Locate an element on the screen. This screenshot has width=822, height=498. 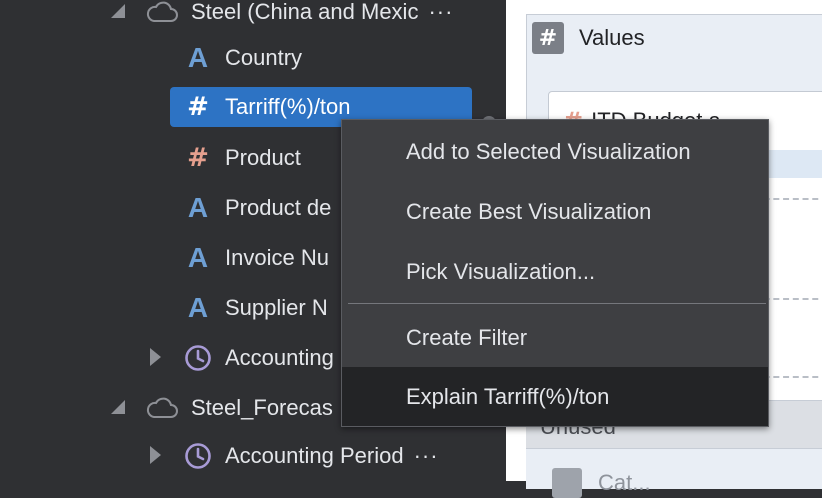
menu-item-label: Create Filter is located at coordinates (467, 337).